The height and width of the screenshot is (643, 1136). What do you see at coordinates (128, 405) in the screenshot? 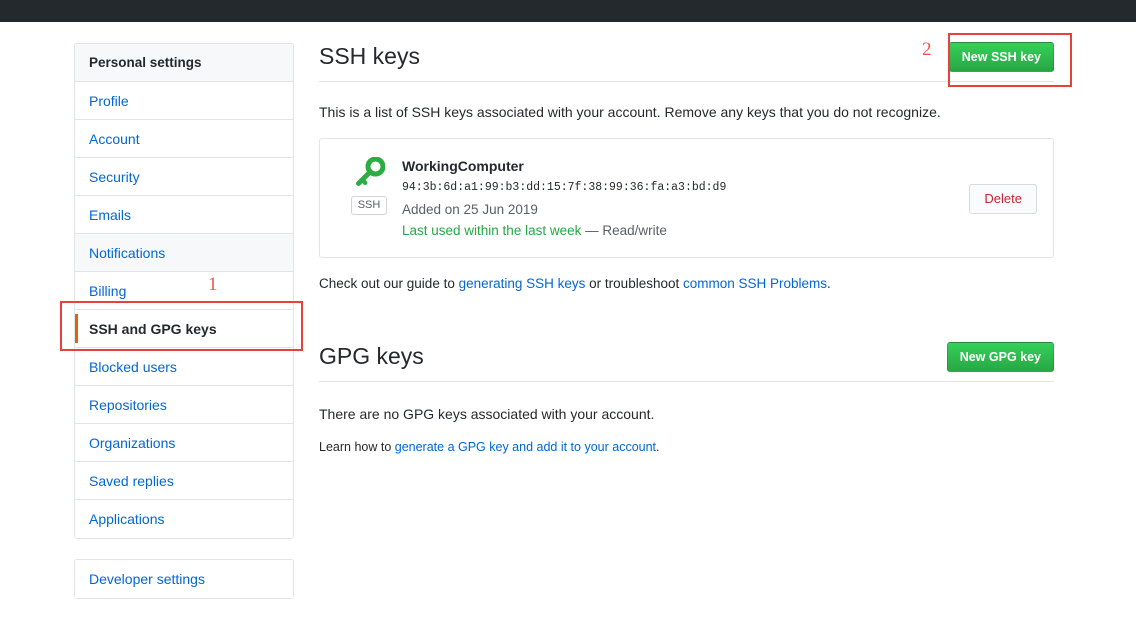
I see `sidebar-item-label: Repositories` at bounding box center [128, 405].